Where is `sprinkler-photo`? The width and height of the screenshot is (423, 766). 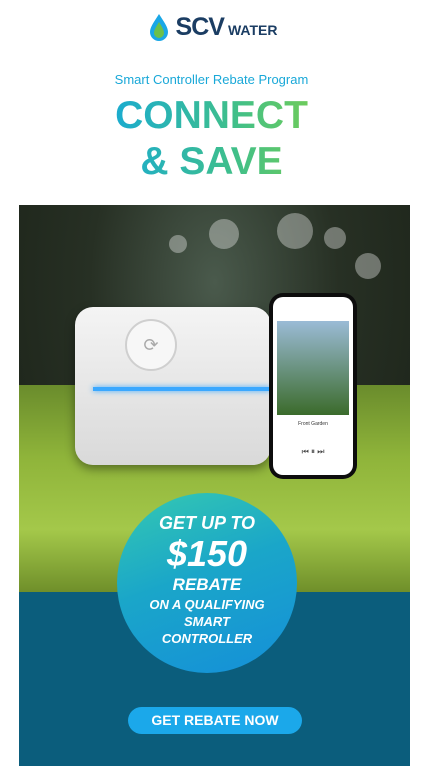
sprinkler-photo is located at coordinates (313, 368).